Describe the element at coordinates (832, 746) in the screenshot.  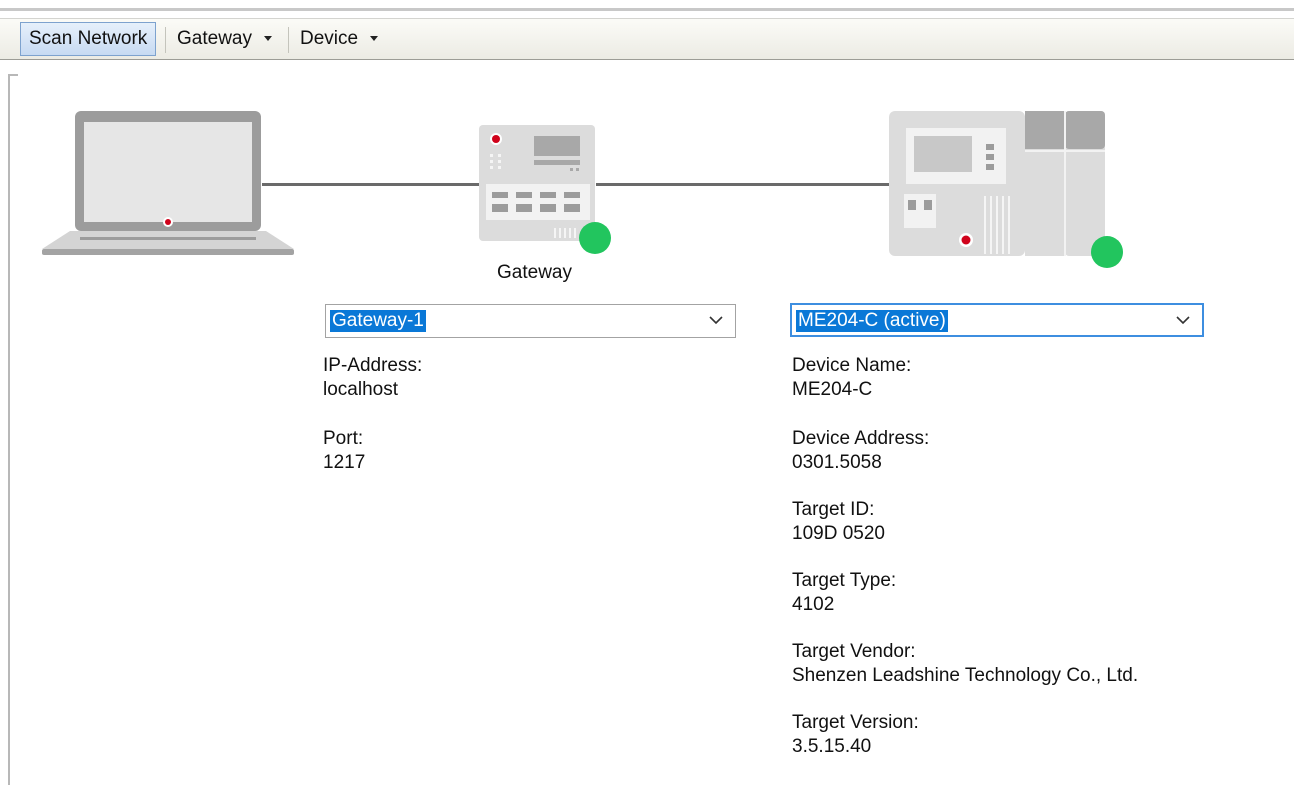
I see `field-value: 3.5.15.40` at that location.